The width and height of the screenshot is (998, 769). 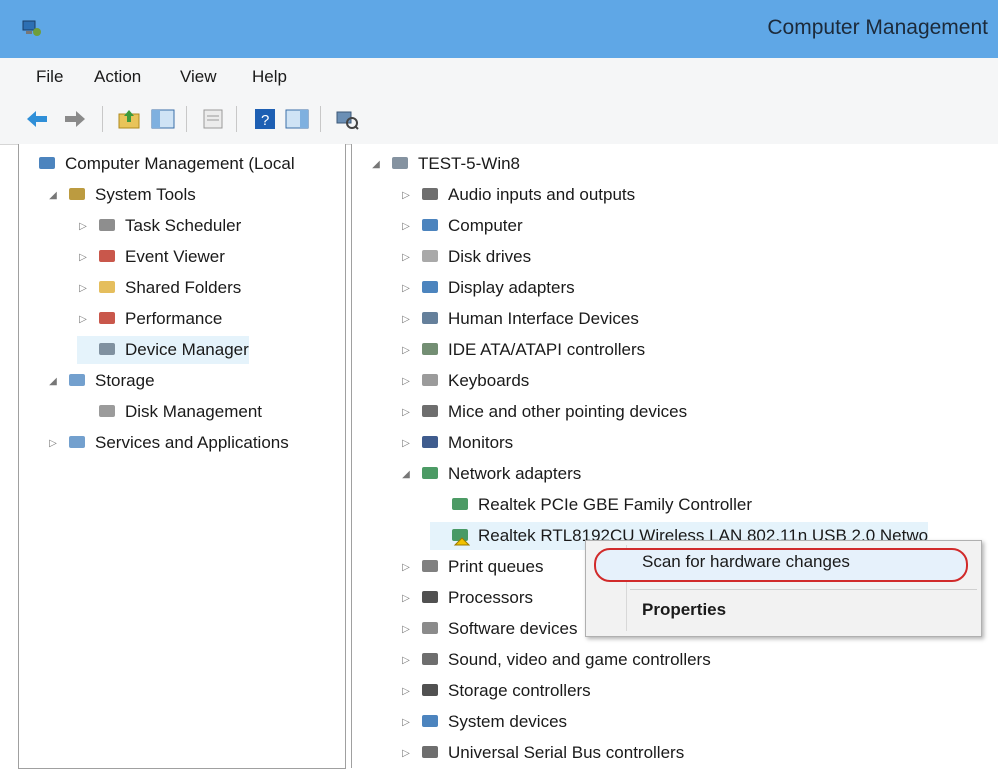 What do you see at coordinates (461, 226) in the screenshot?
I see `tree-item-computer: ▷ Computer` at bounding box center [461, 226].